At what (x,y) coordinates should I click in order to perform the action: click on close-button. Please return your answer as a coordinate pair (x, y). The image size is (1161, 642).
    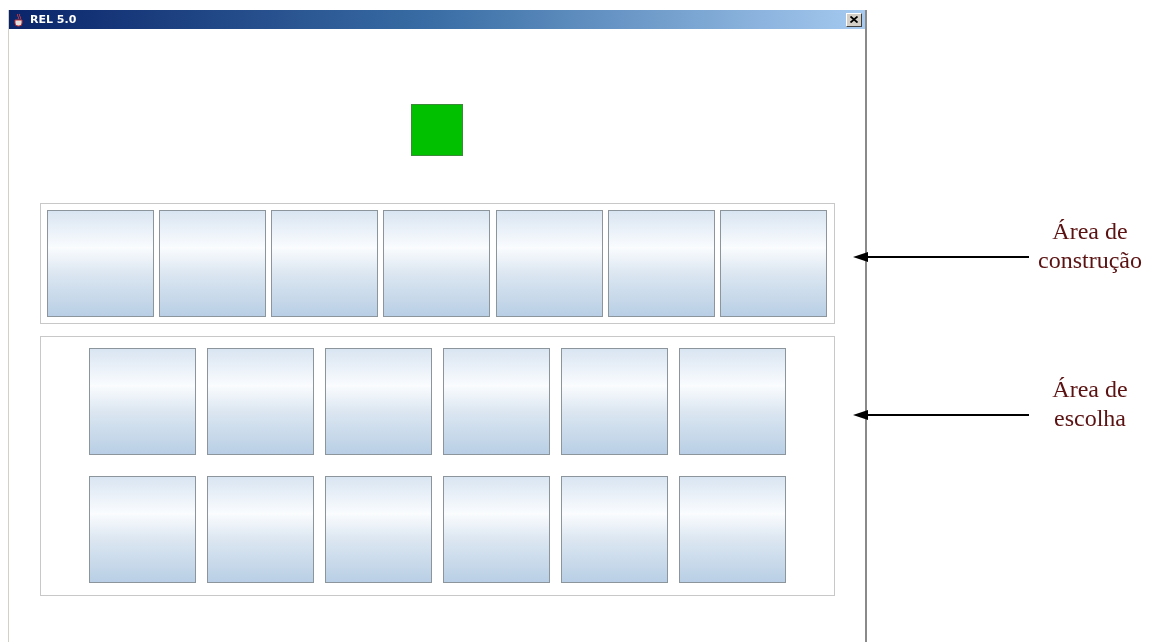
    Looking at the image, I should click on (854, 19).